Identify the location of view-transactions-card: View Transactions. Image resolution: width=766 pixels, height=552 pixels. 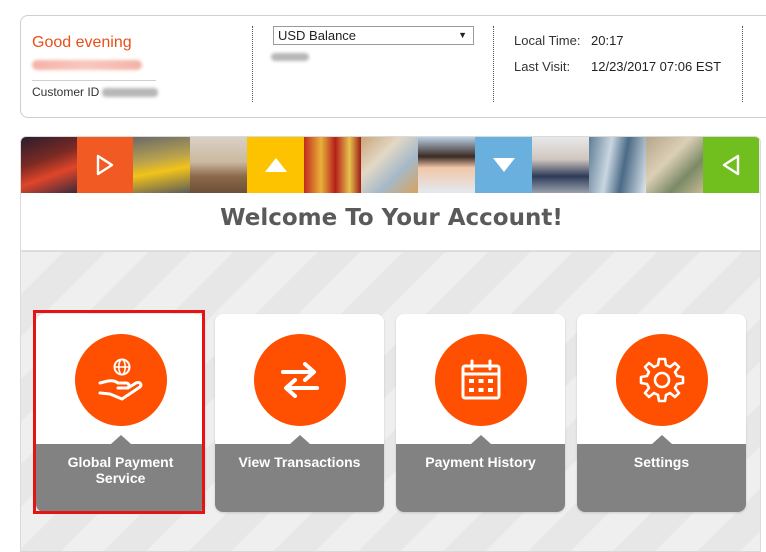
(299, 413).